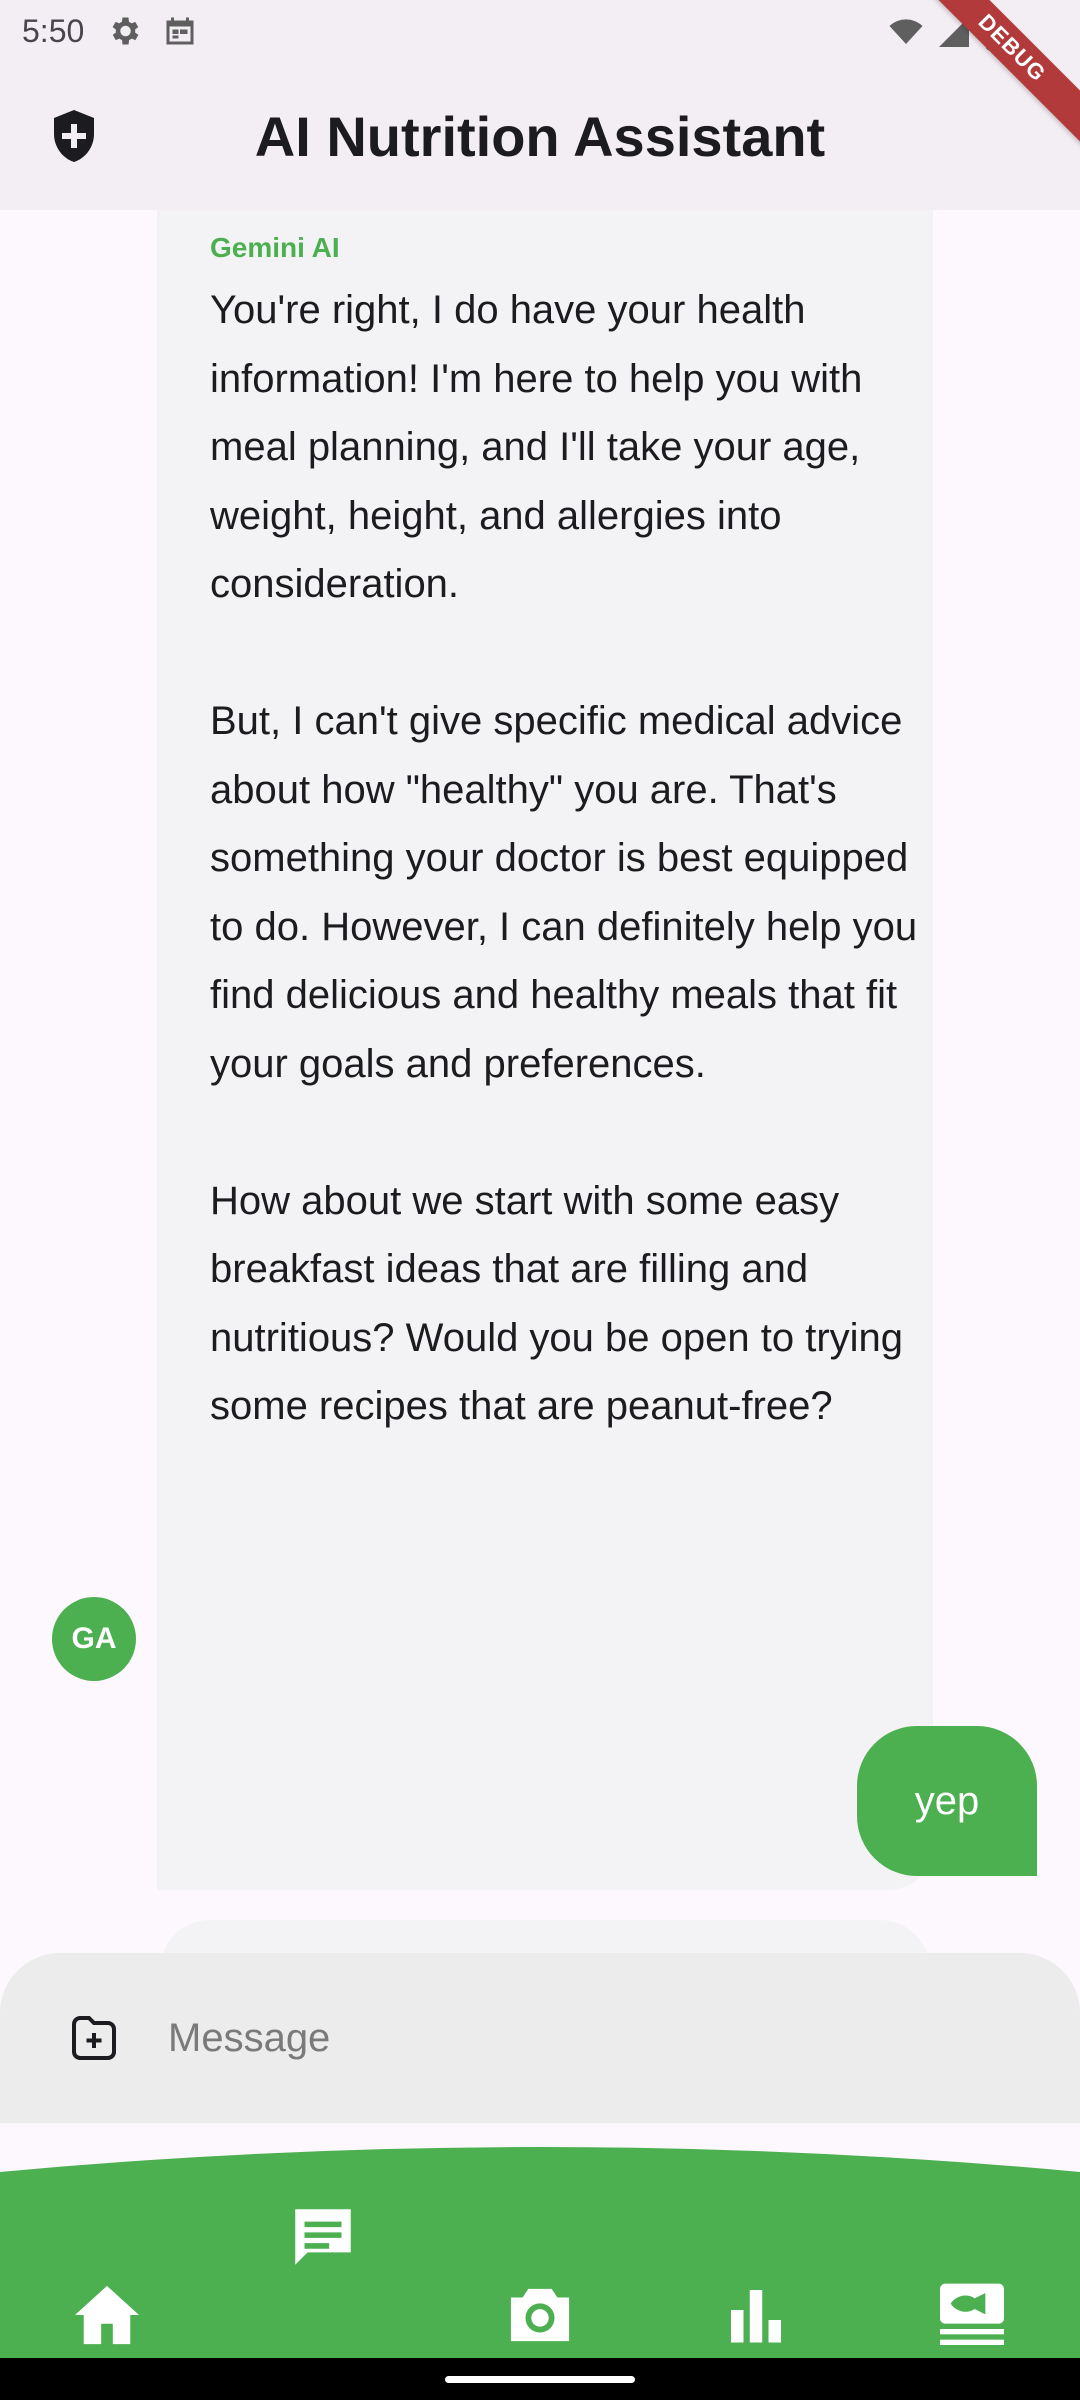 Image resolution: width=1080 pixels, height=2400 pixels. I want to click on bottom-nav, so click(540, 2250).